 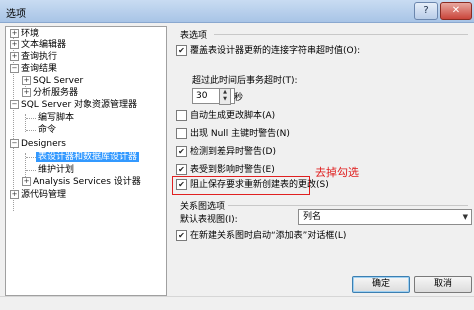 I want to click on tree-item-designers: − Designers, so click(x=38, y=144).